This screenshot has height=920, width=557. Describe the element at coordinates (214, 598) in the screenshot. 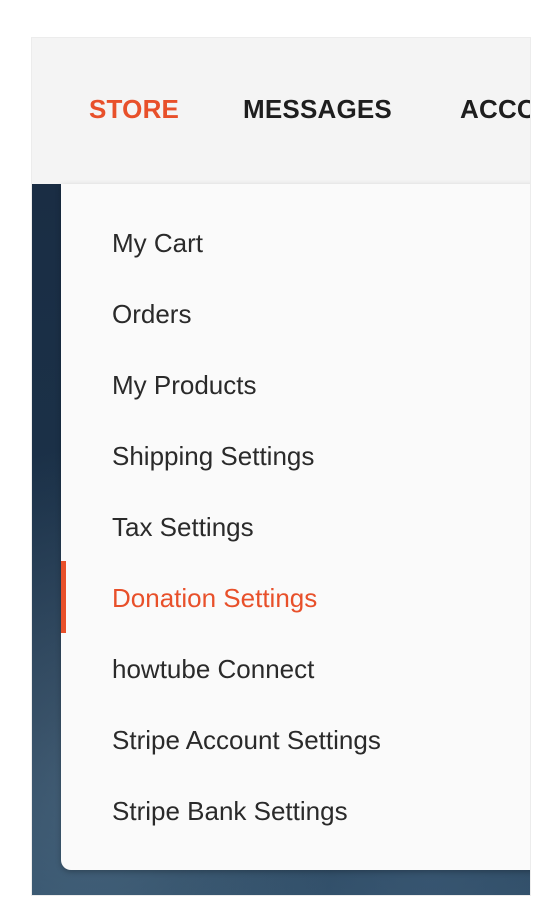

I see `menu-item-donation-settings: Donation Settings` at that location.